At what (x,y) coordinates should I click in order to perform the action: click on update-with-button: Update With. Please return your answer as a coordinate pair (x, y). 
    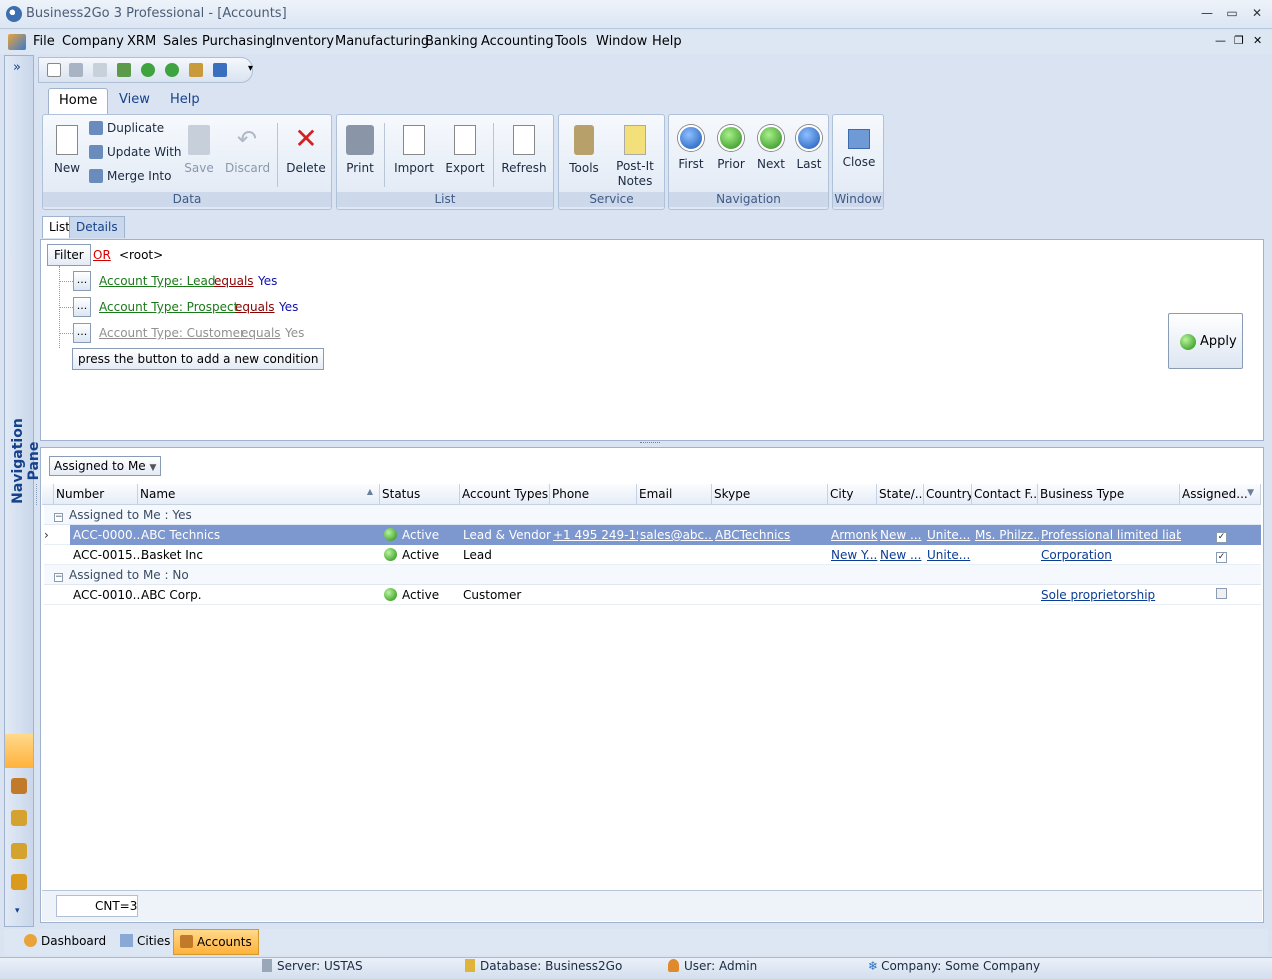
    Looking at the image, I should click on (135, 152).